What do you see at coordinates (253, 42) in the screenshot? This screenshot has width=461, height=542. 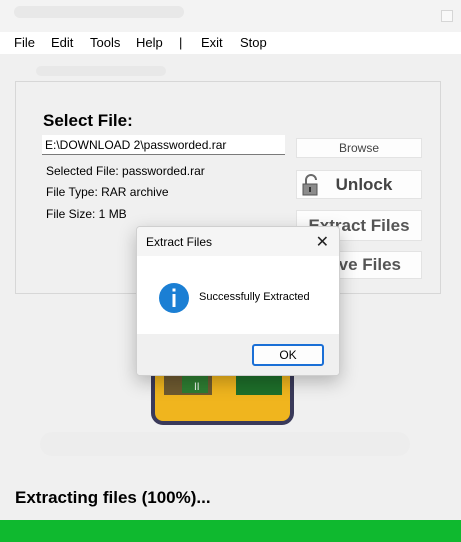 I see `menu-stop: Stop` at bounding box center [253, 42].